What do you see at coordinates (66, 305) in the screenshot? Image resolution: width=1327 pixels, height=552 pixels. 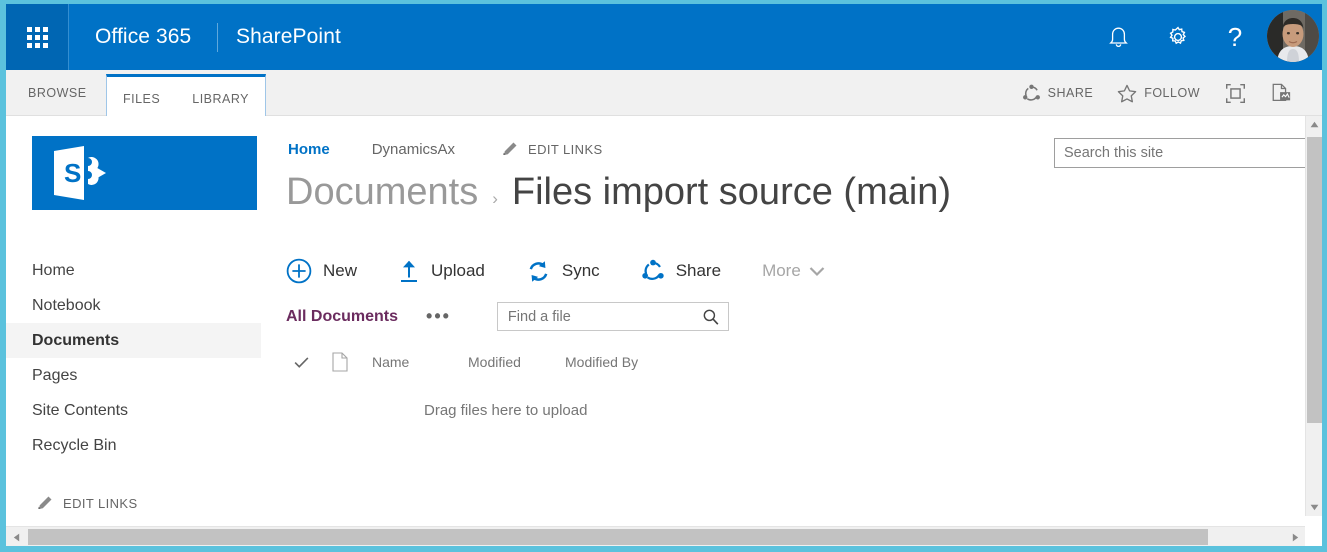 I see `sidebar-item-label: Notebook` at bounding box center [66, 305].